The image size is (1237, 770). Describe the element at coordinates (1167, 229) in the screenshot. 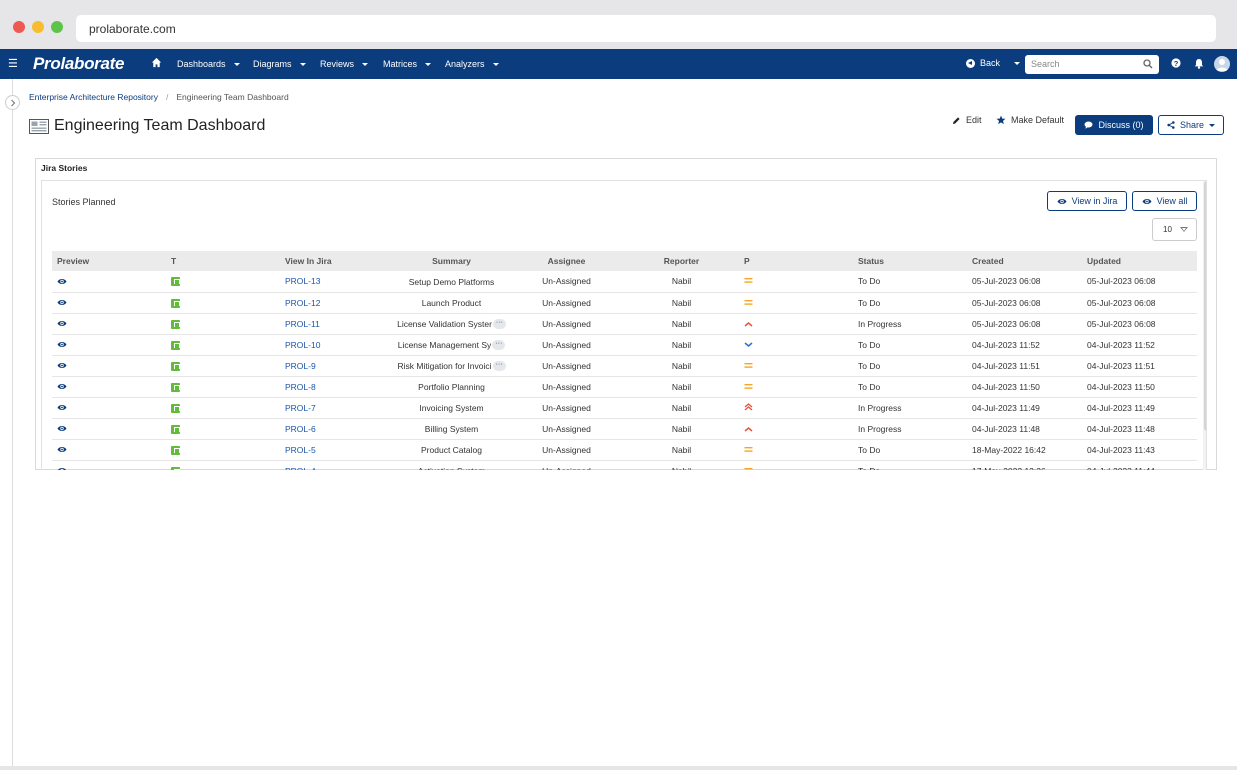

I see `page-size-value: 10` at that location.